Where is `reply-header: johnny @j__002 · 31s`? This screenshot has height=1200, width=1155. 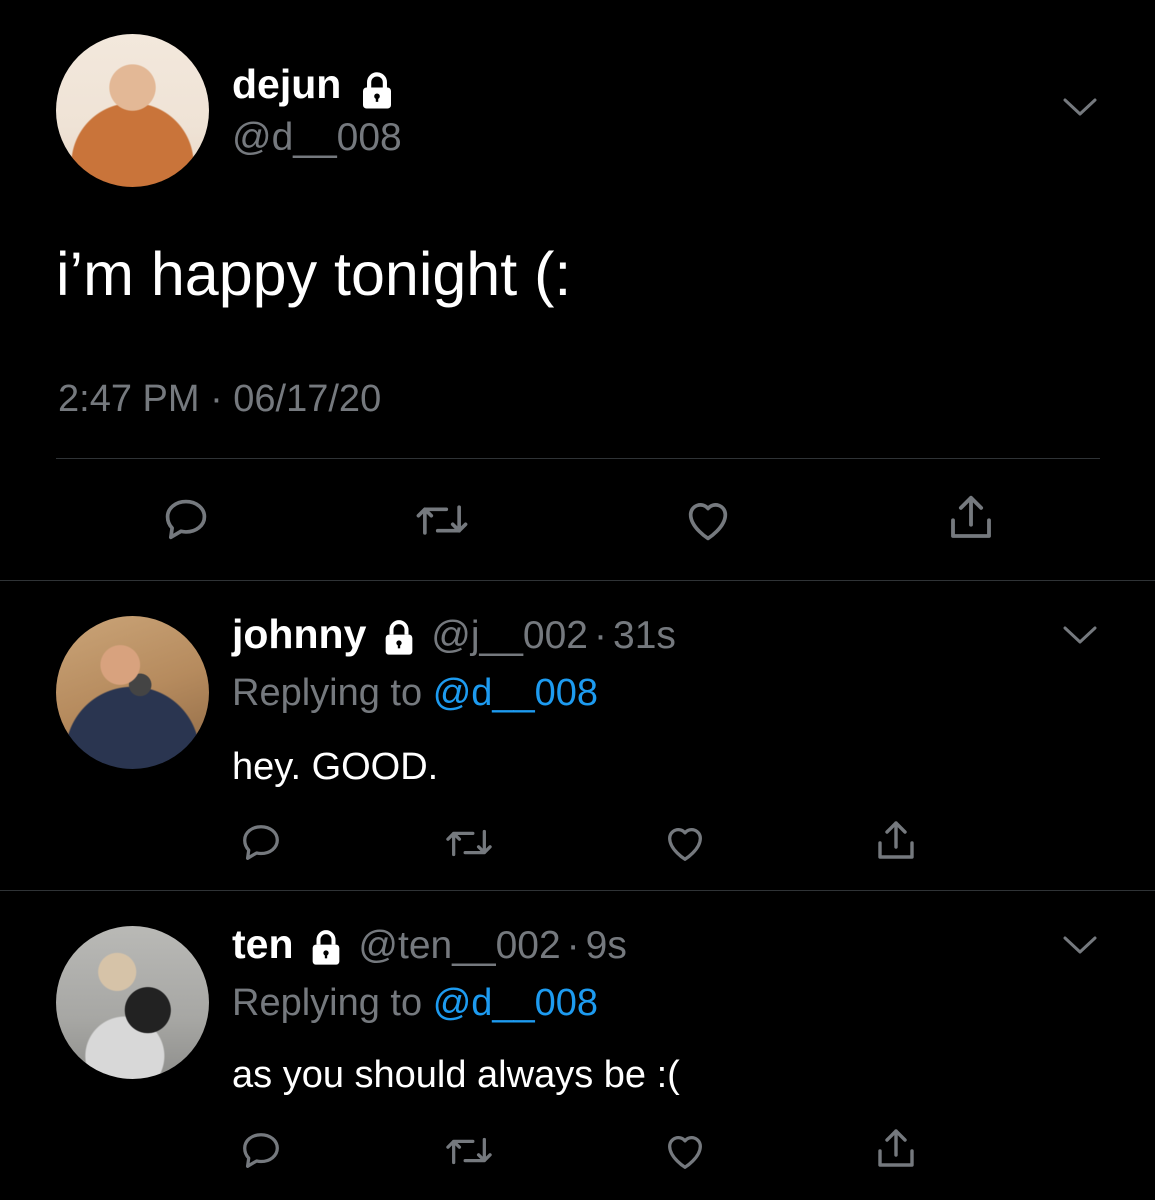 reply-header: johnny @j__002 · 31s is located at coordinates (454, 638).